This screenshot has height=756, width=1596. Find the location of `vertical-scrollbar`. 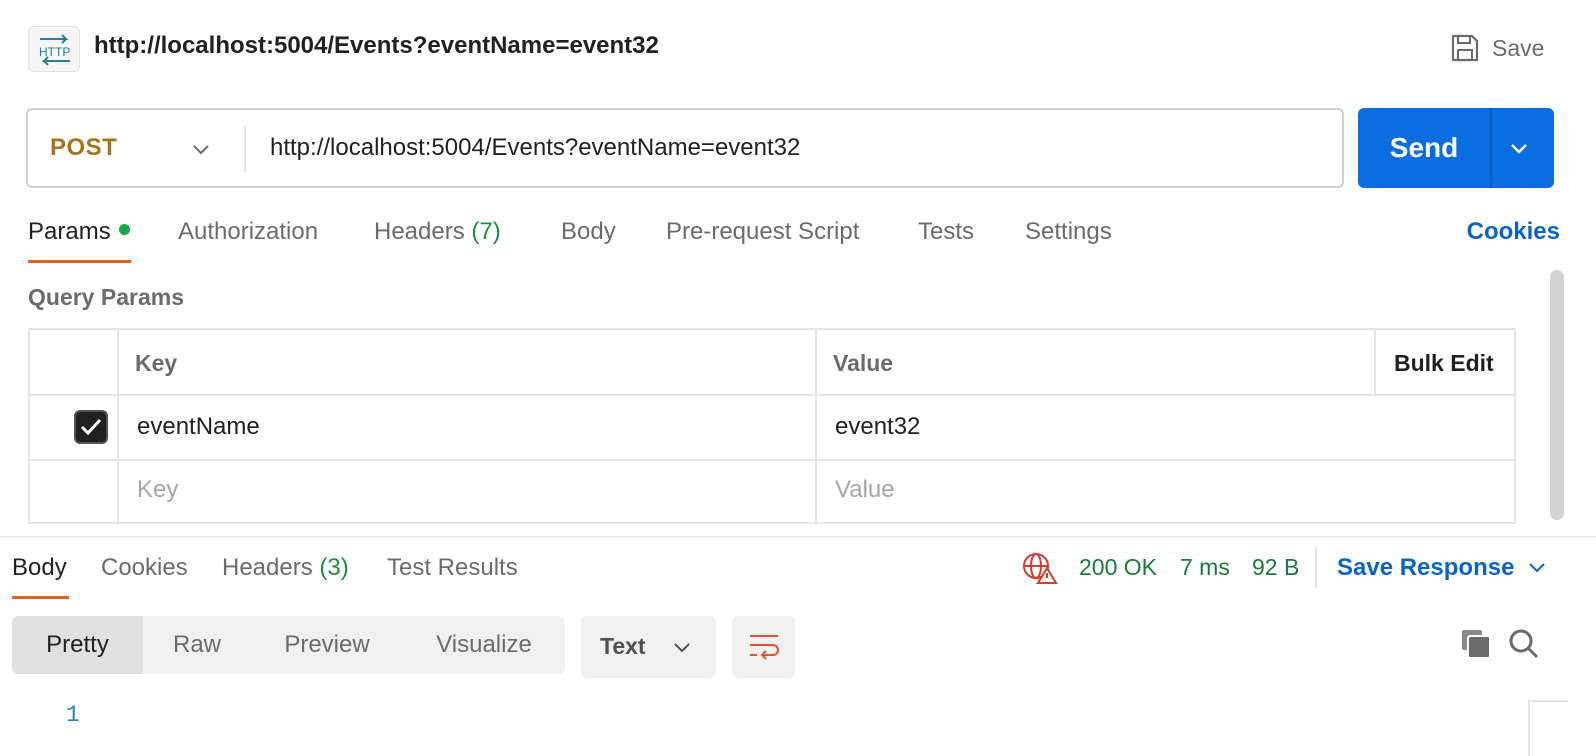

vertical-scrollbar is located at coordinates (1557, 395).